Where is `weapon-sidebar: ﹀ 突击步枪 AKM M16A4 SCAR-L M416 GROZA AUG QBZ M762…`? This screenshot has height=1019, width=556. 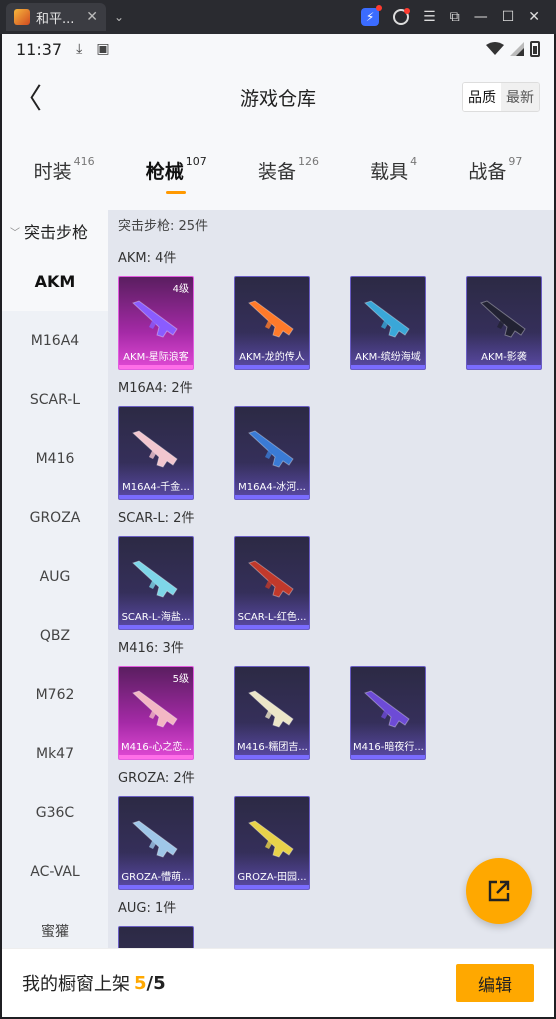 weapon-sidebar: ﹀ 突击步枪 AKM M16A4 SCAR-L M416 GROZA AUG QBZ M762… is located at coordinates (55, 579).